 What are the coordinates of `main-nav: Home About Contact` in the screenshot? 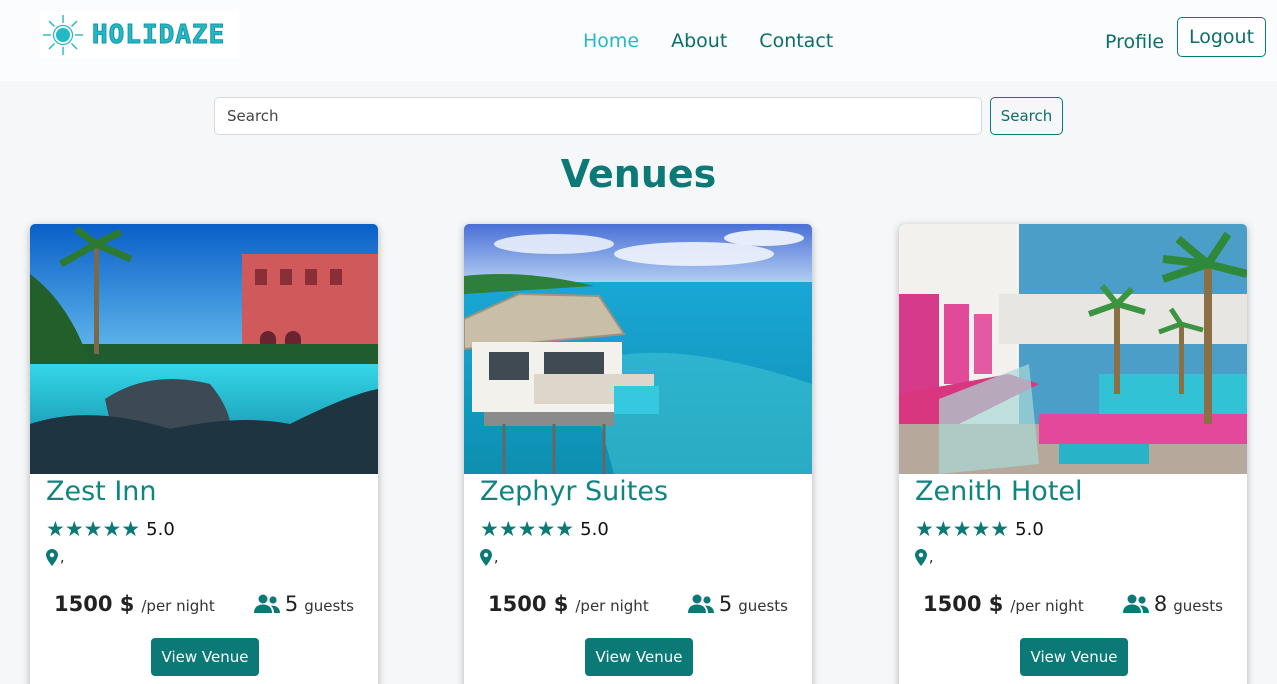 It's located at (708, 41).